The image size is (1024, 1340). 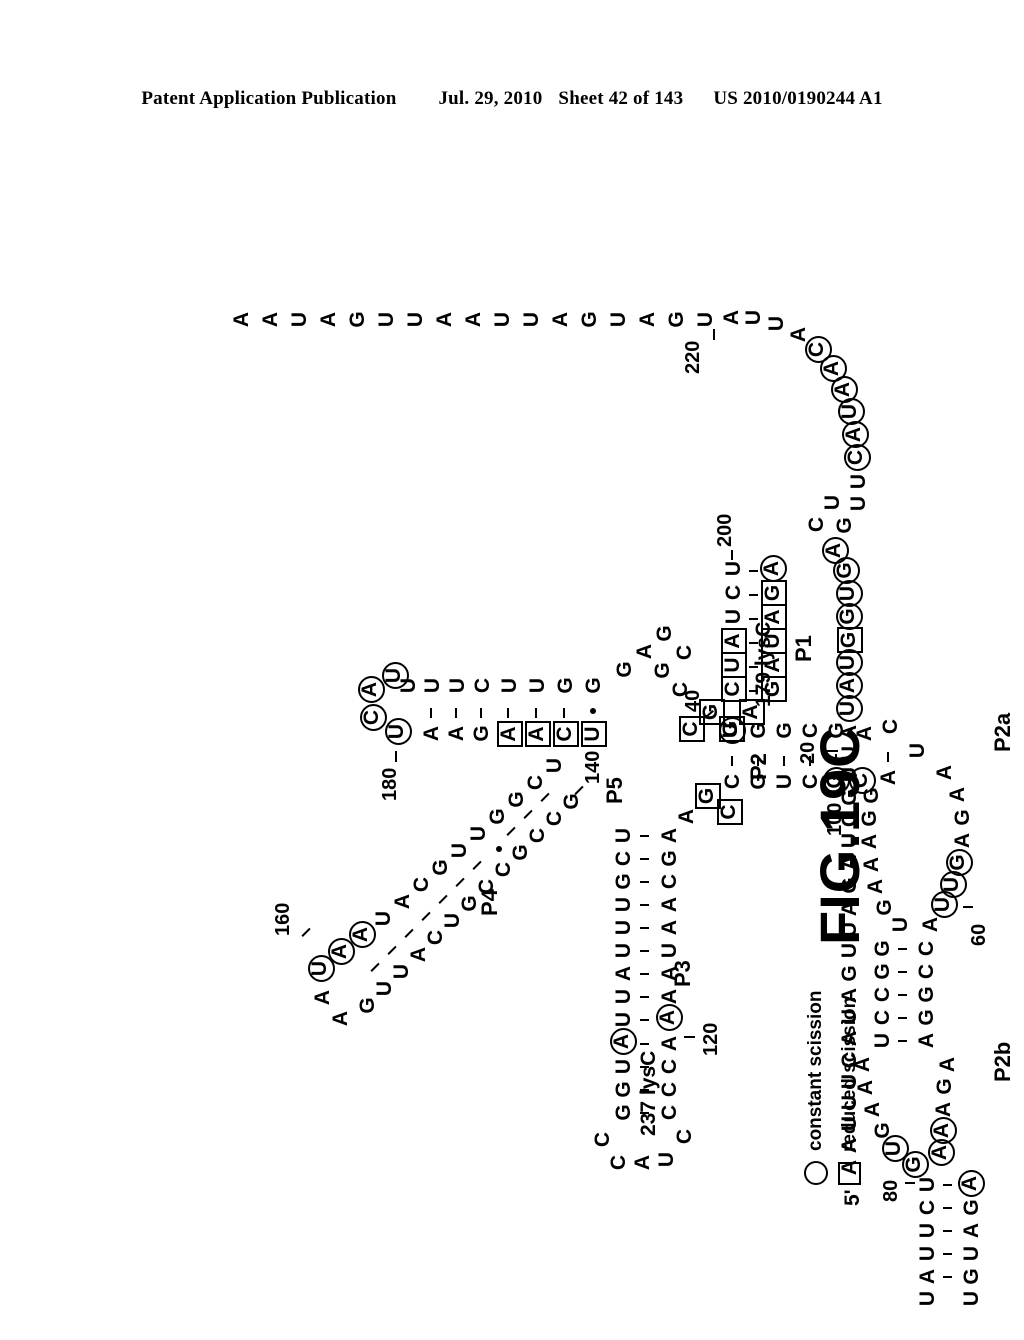 I want to click on nt-p3u-3: U, so click(x=623, y=1066).